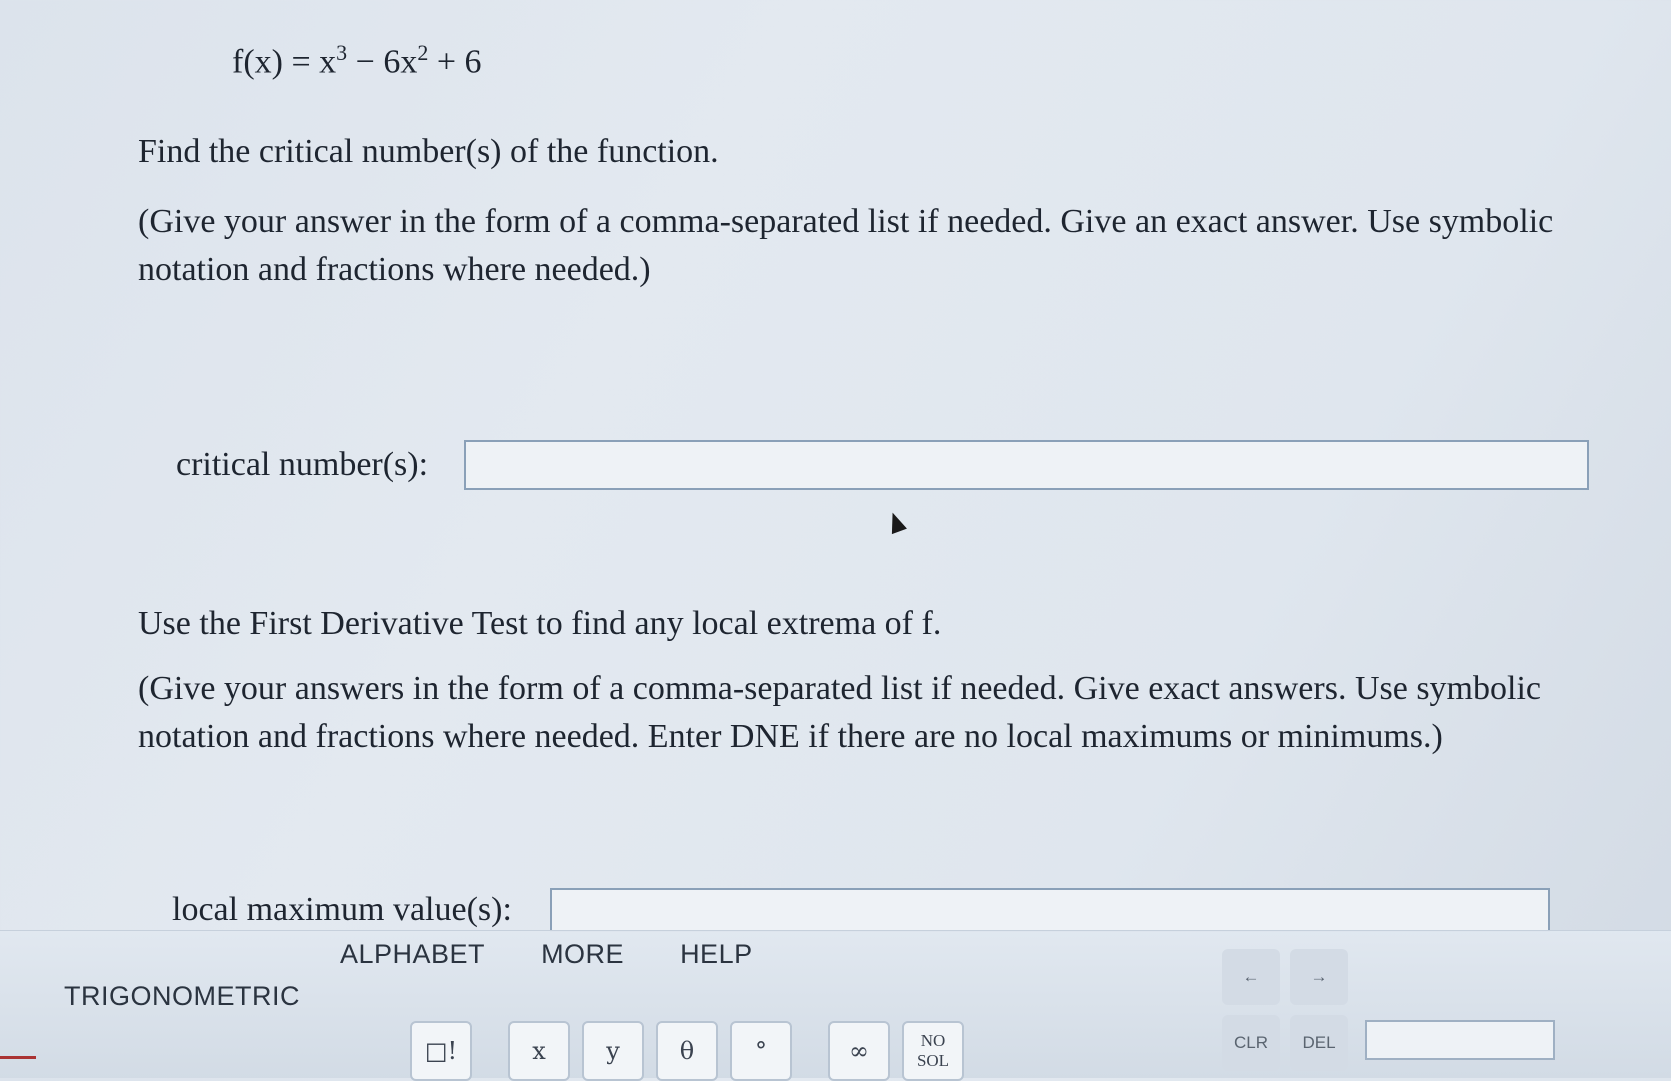 The width and height of the screenshot is (1671, 1081). What do you see at coordinates (761, 1051) in the screenshot?
I see `degree-key: °` at bounding box center [761, 1051].